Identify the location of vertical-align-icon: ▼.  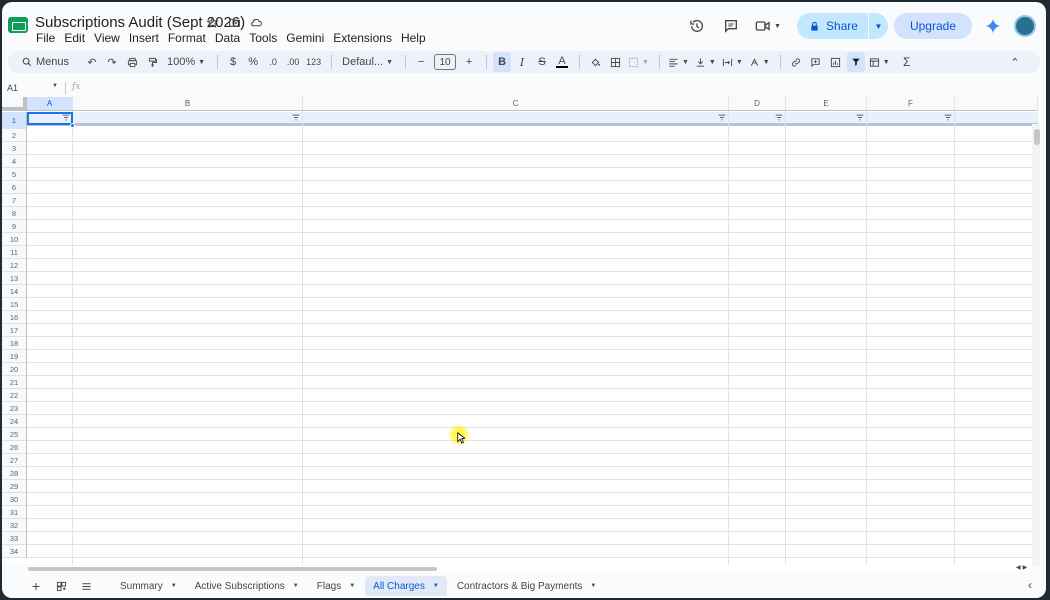
(705, 62).